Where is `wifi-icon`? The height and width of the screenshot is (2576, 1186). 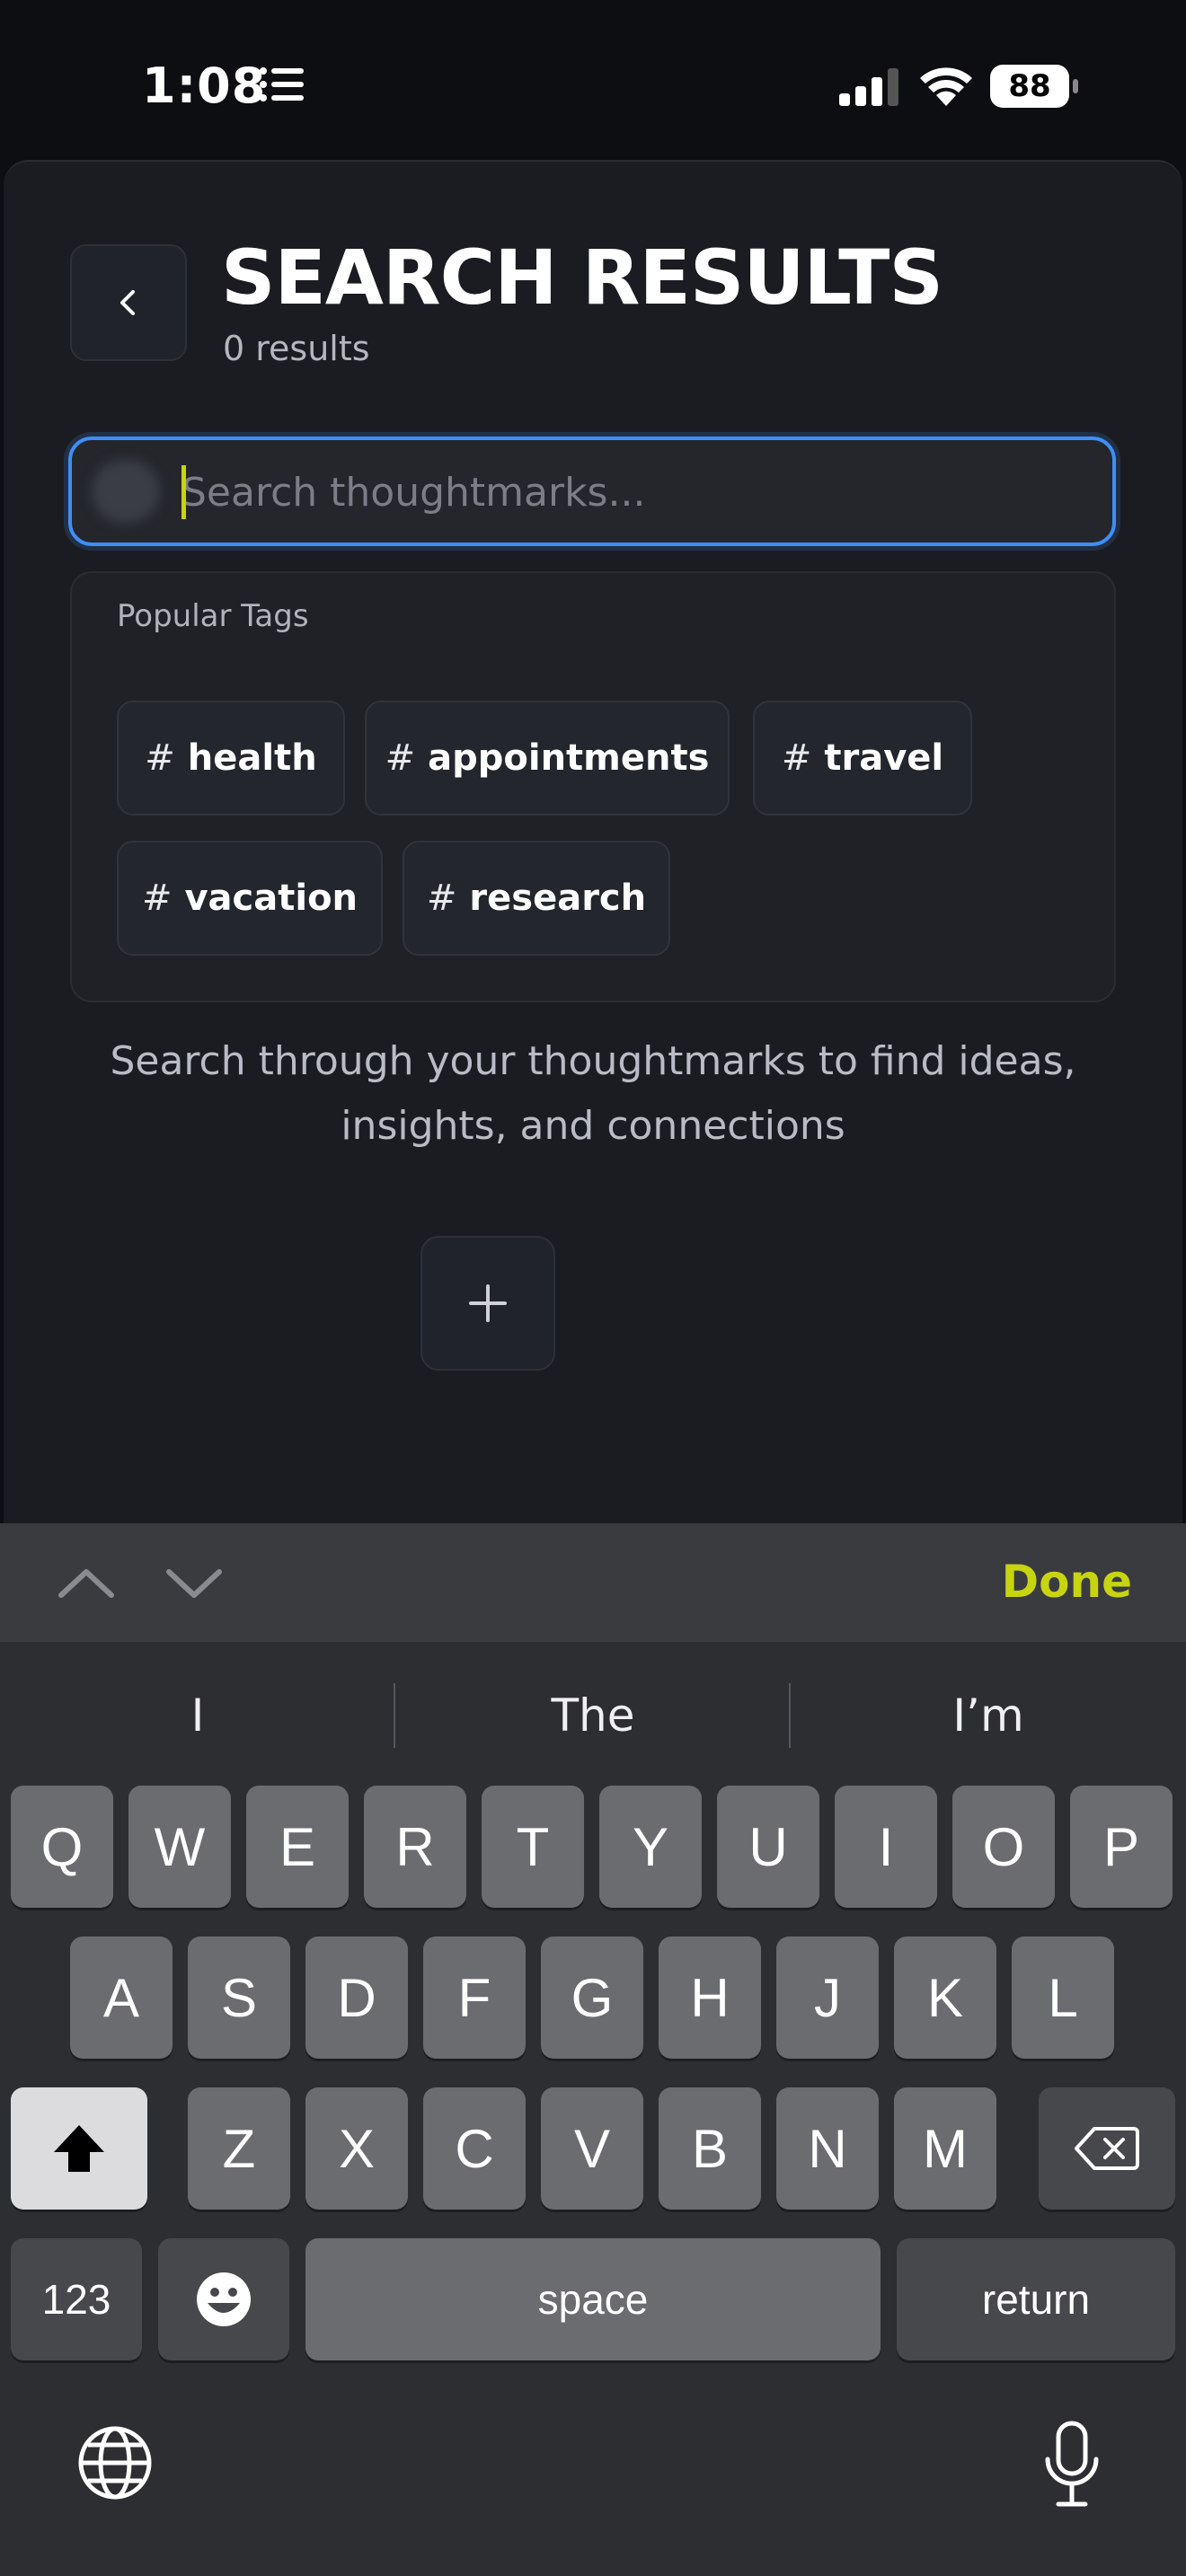
wifi-icon is located at coordinates (946, 86).